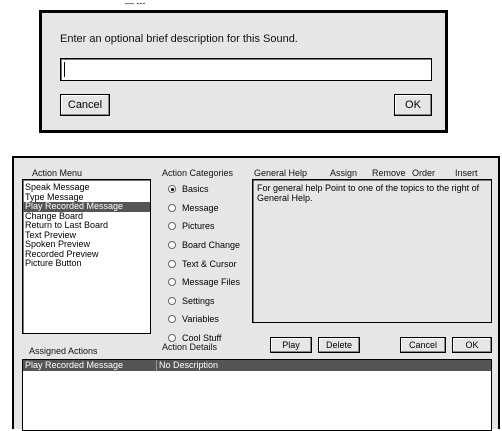  I want to click on delete-button: Delete, so click(339, 345).